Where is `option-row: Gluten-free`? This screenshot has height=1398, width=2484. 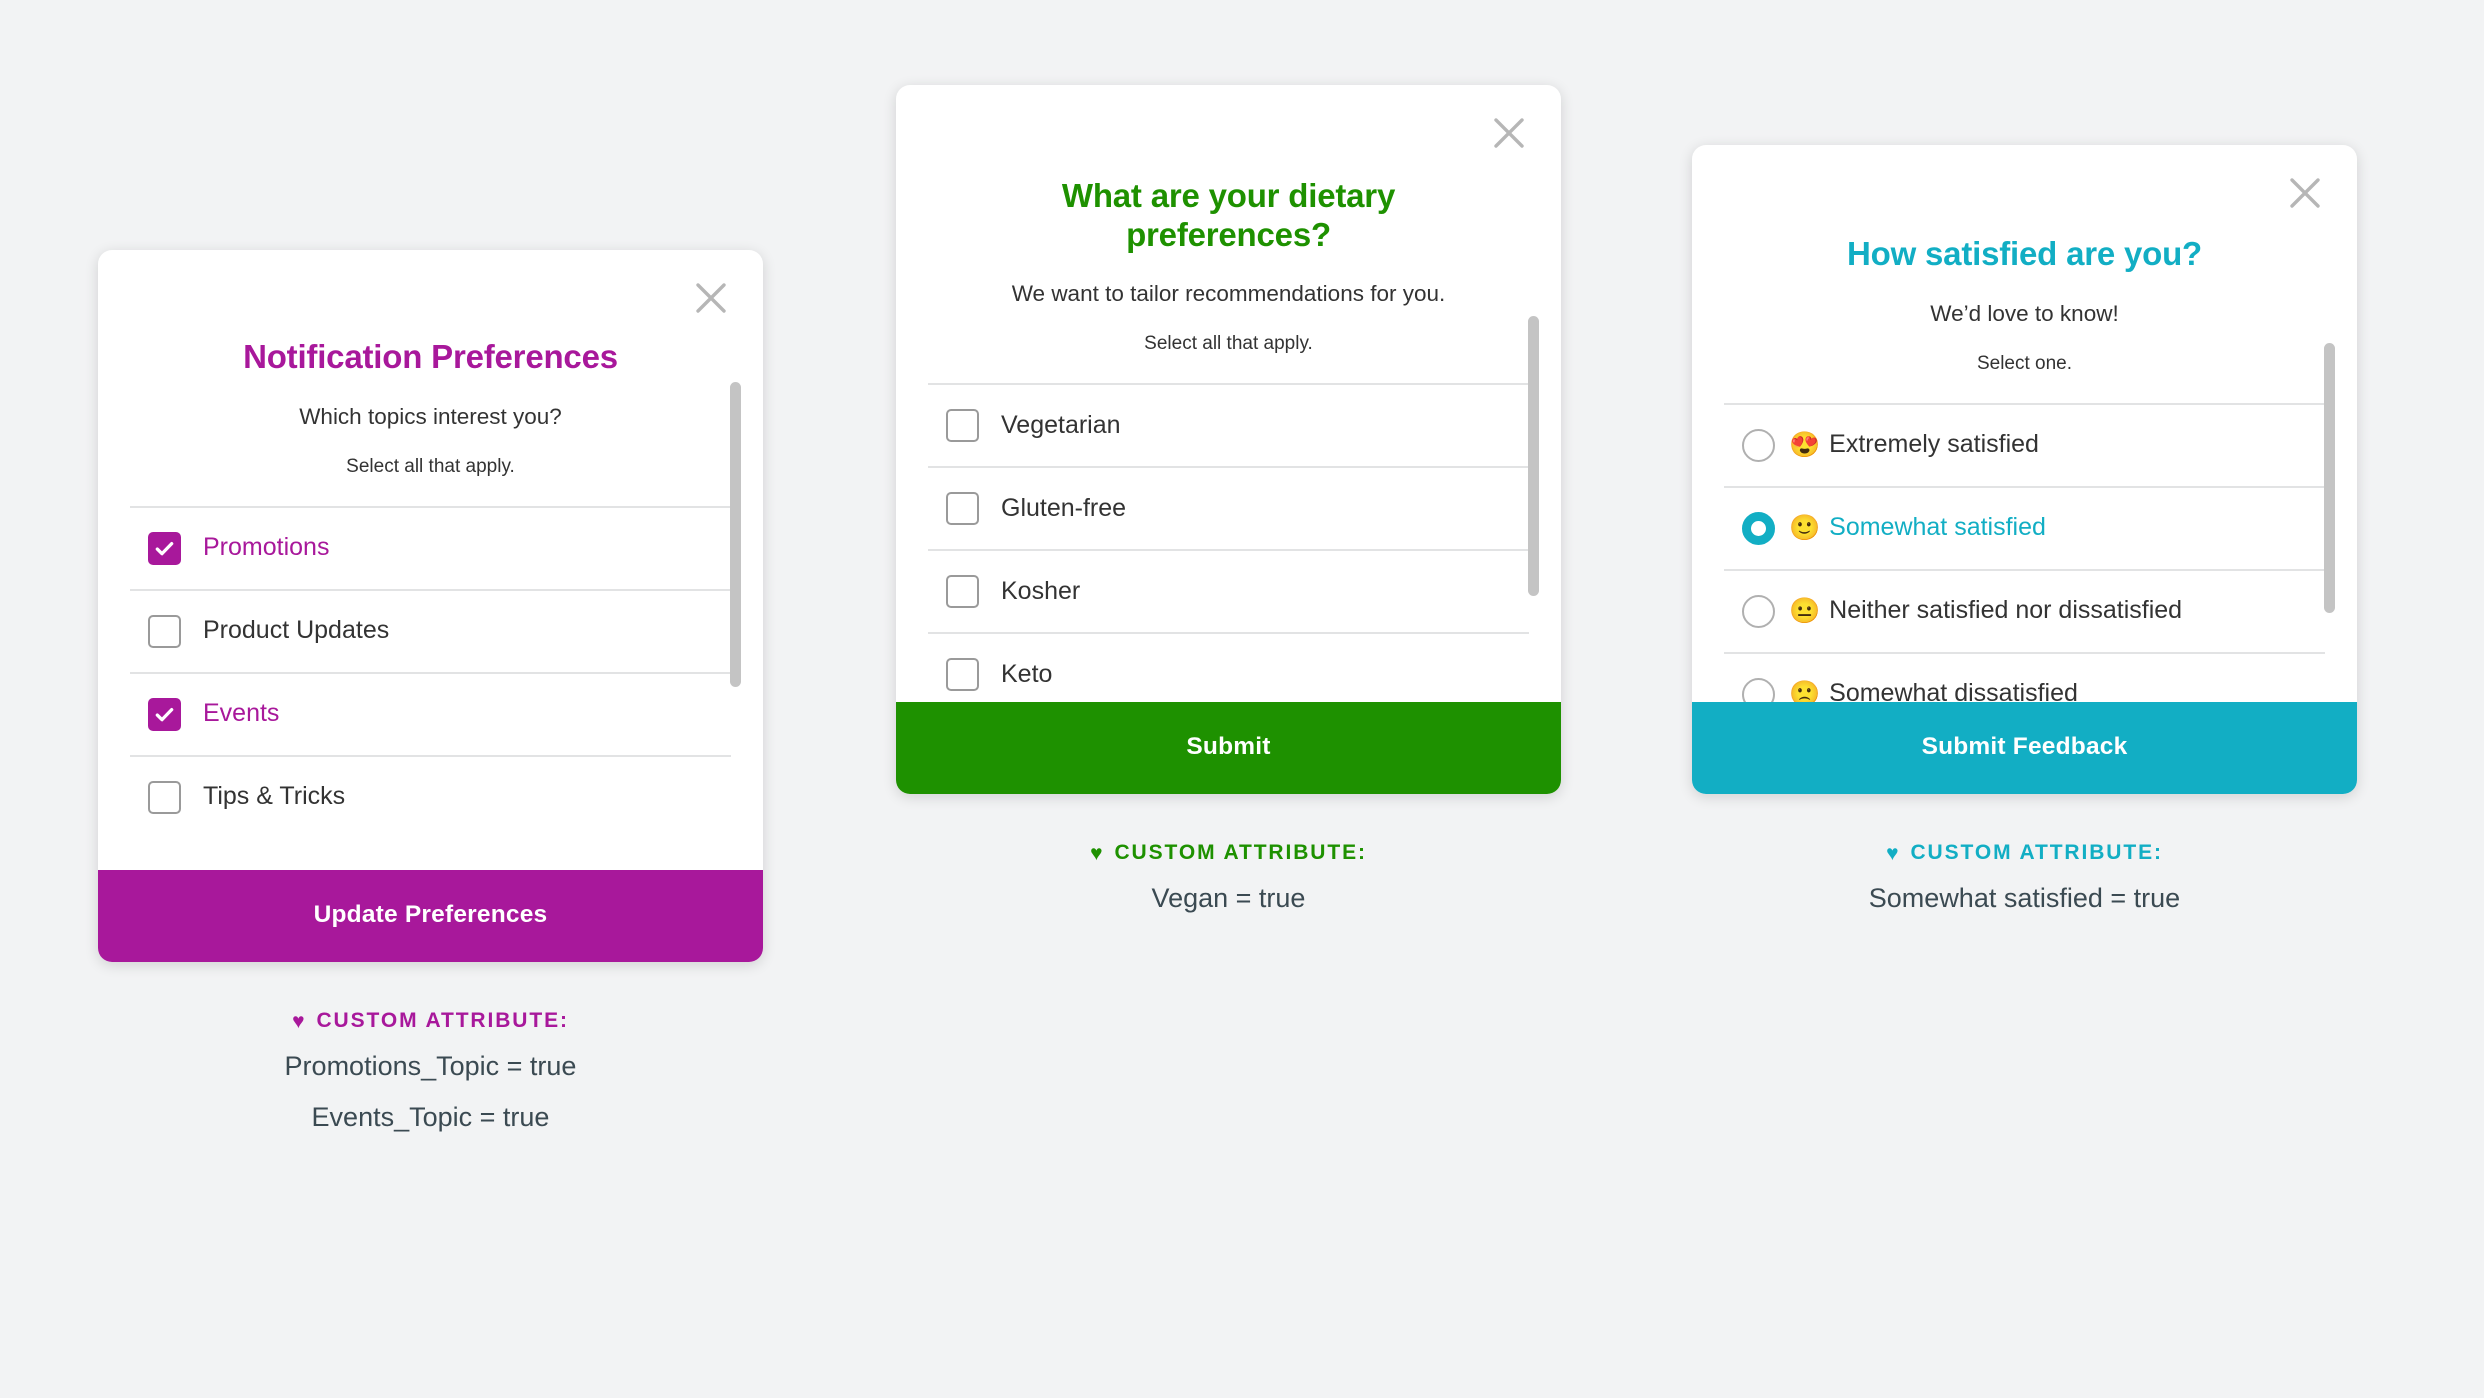 option-row: Gluten-free is located at coordinates (1228, 510).